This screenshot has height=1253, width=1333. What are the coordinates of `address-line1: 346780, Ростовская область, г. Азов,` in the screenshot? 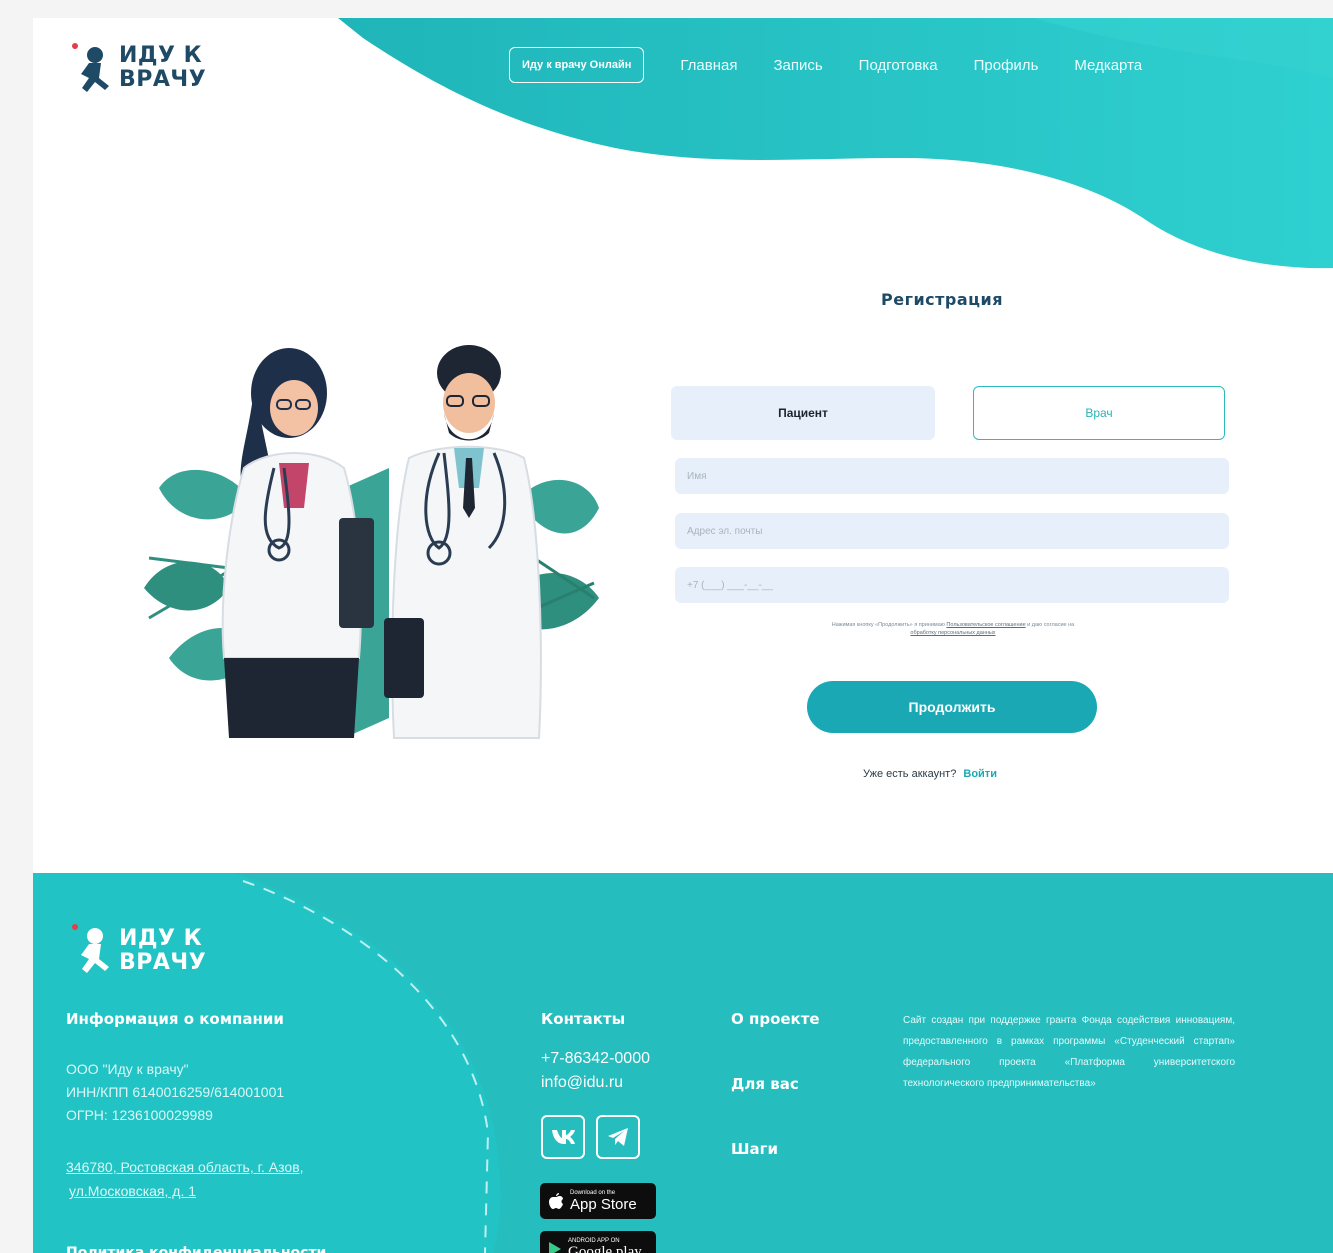 It's located at (185, 1167).